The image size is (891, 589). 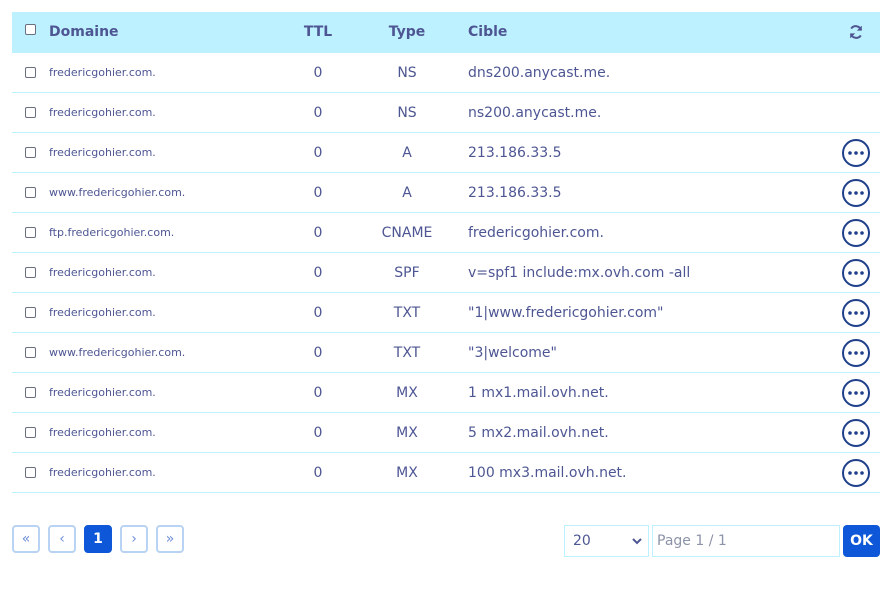 What do you see at coordinates (746, 541) in the screenshot?
I see `page-input: Page 1 / 1` at bounding box center [746, 541].